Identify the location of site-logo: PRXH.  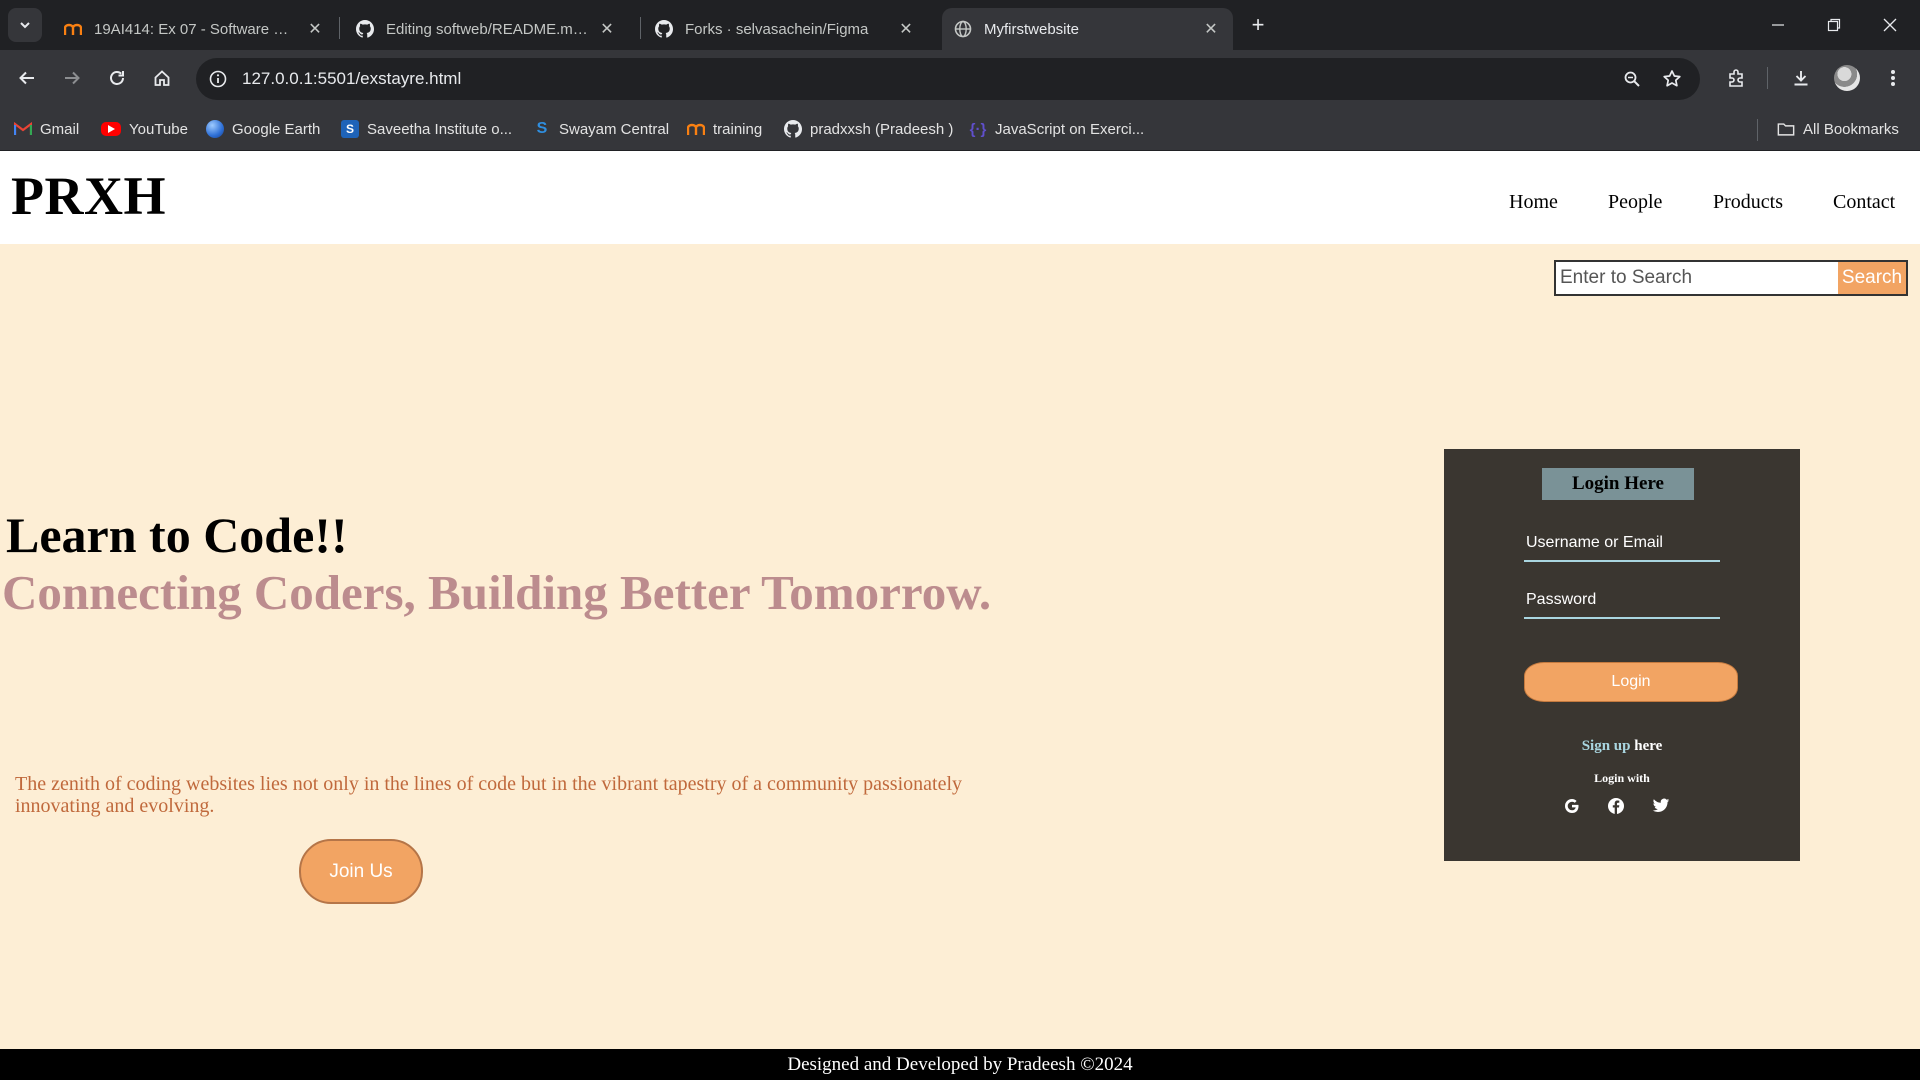
(88, 196).